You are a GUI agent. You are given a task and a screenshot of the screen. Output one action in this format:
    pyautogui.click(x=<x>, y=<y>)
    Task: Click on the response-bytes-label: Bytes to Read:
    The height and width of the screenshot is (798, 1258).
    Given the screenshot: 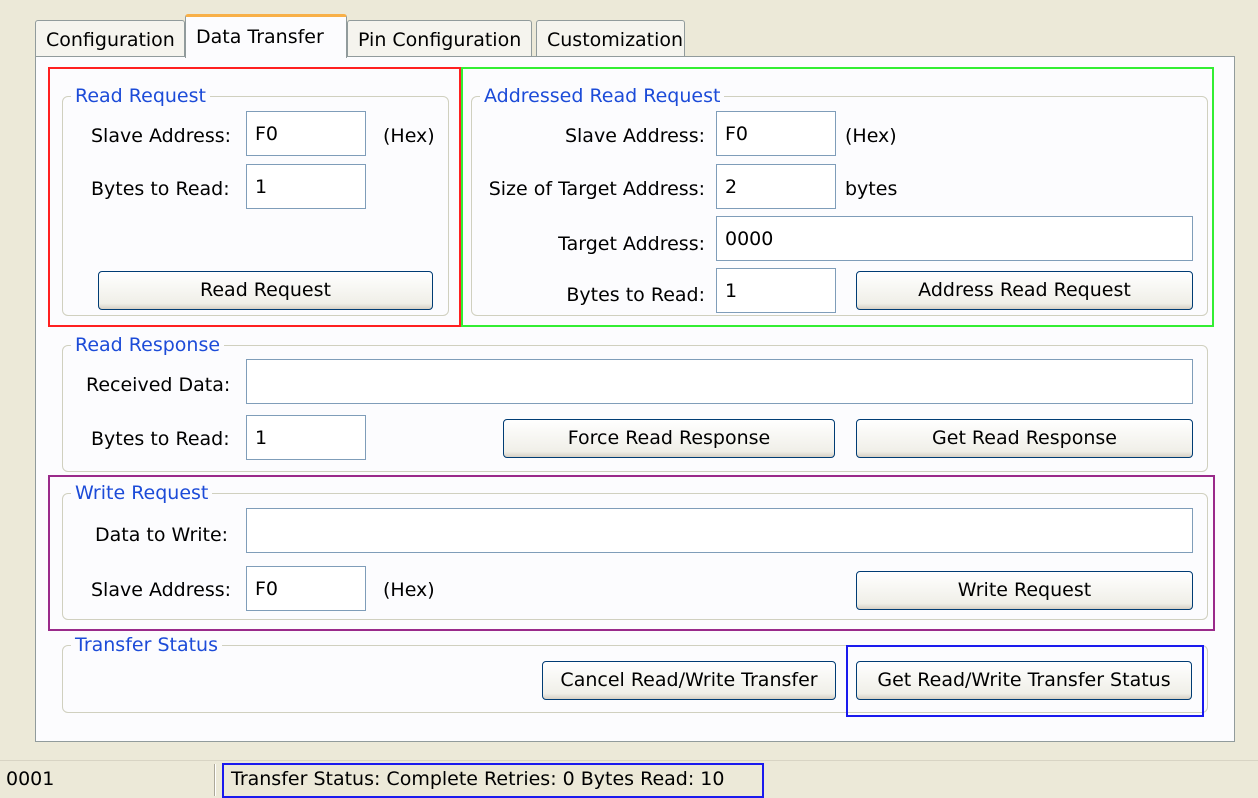 What is the action you would take?
    pyautogui.click(x=160, y=439)
    